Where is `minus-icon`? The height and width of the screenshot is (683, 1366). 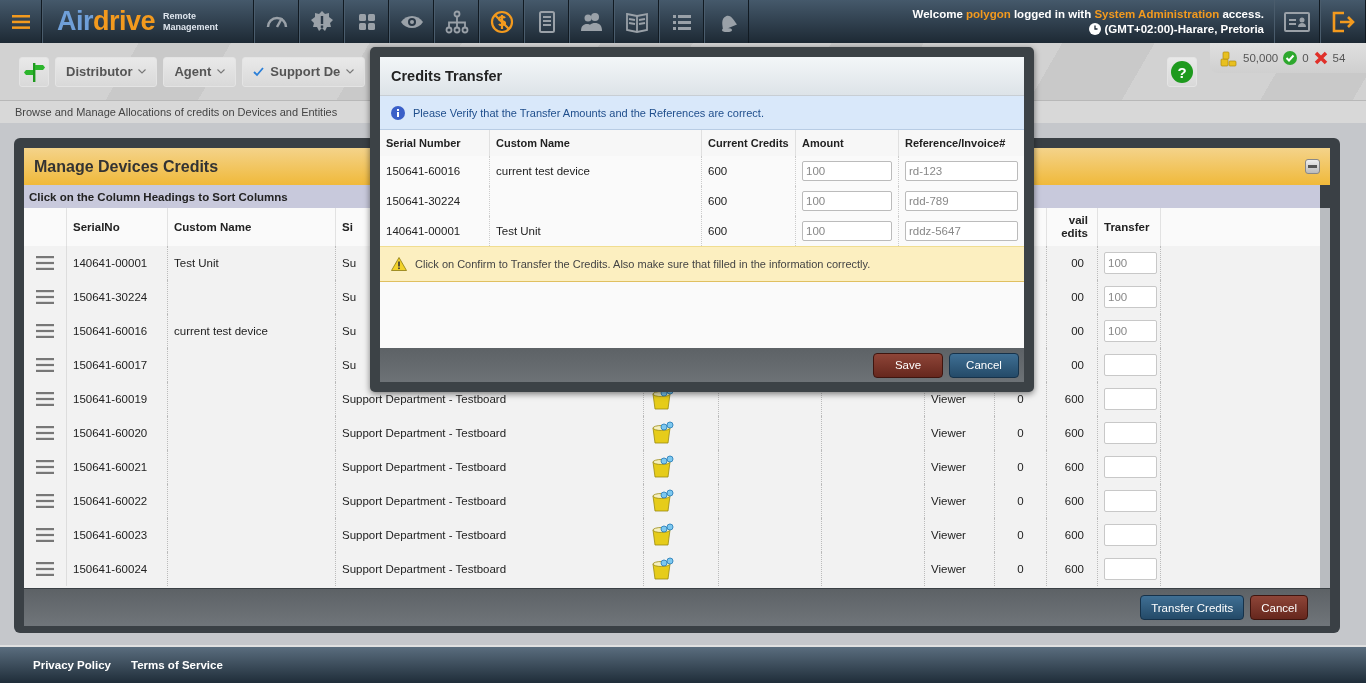
minus-icon is located at coordinates (1312, 166).